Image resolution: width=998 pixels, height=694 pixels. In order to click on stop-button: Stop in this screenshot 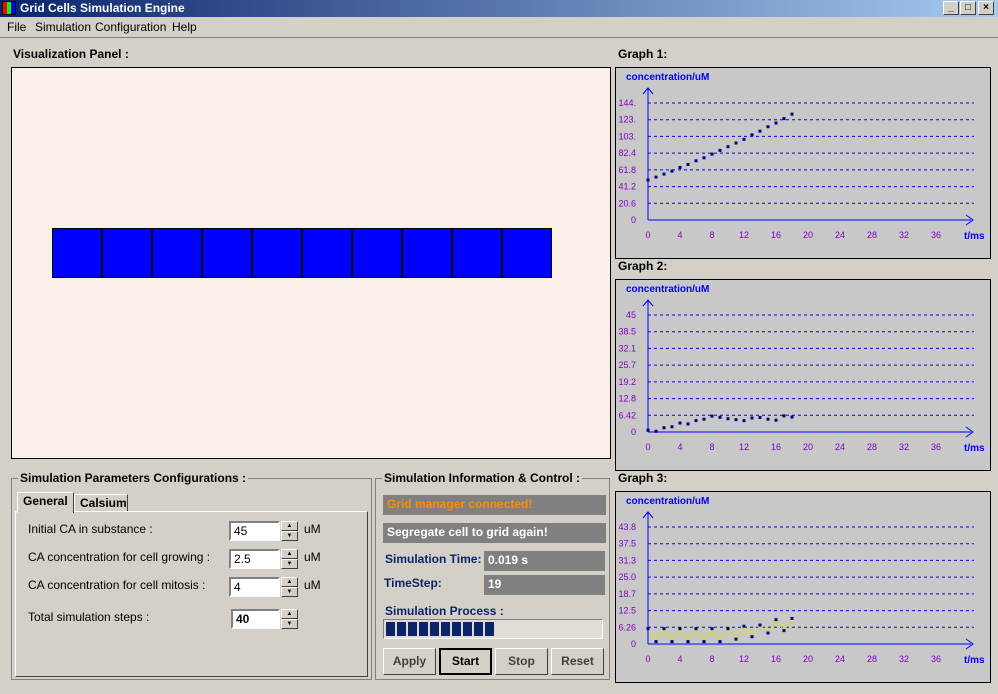, I will do `click(521, 661)`.